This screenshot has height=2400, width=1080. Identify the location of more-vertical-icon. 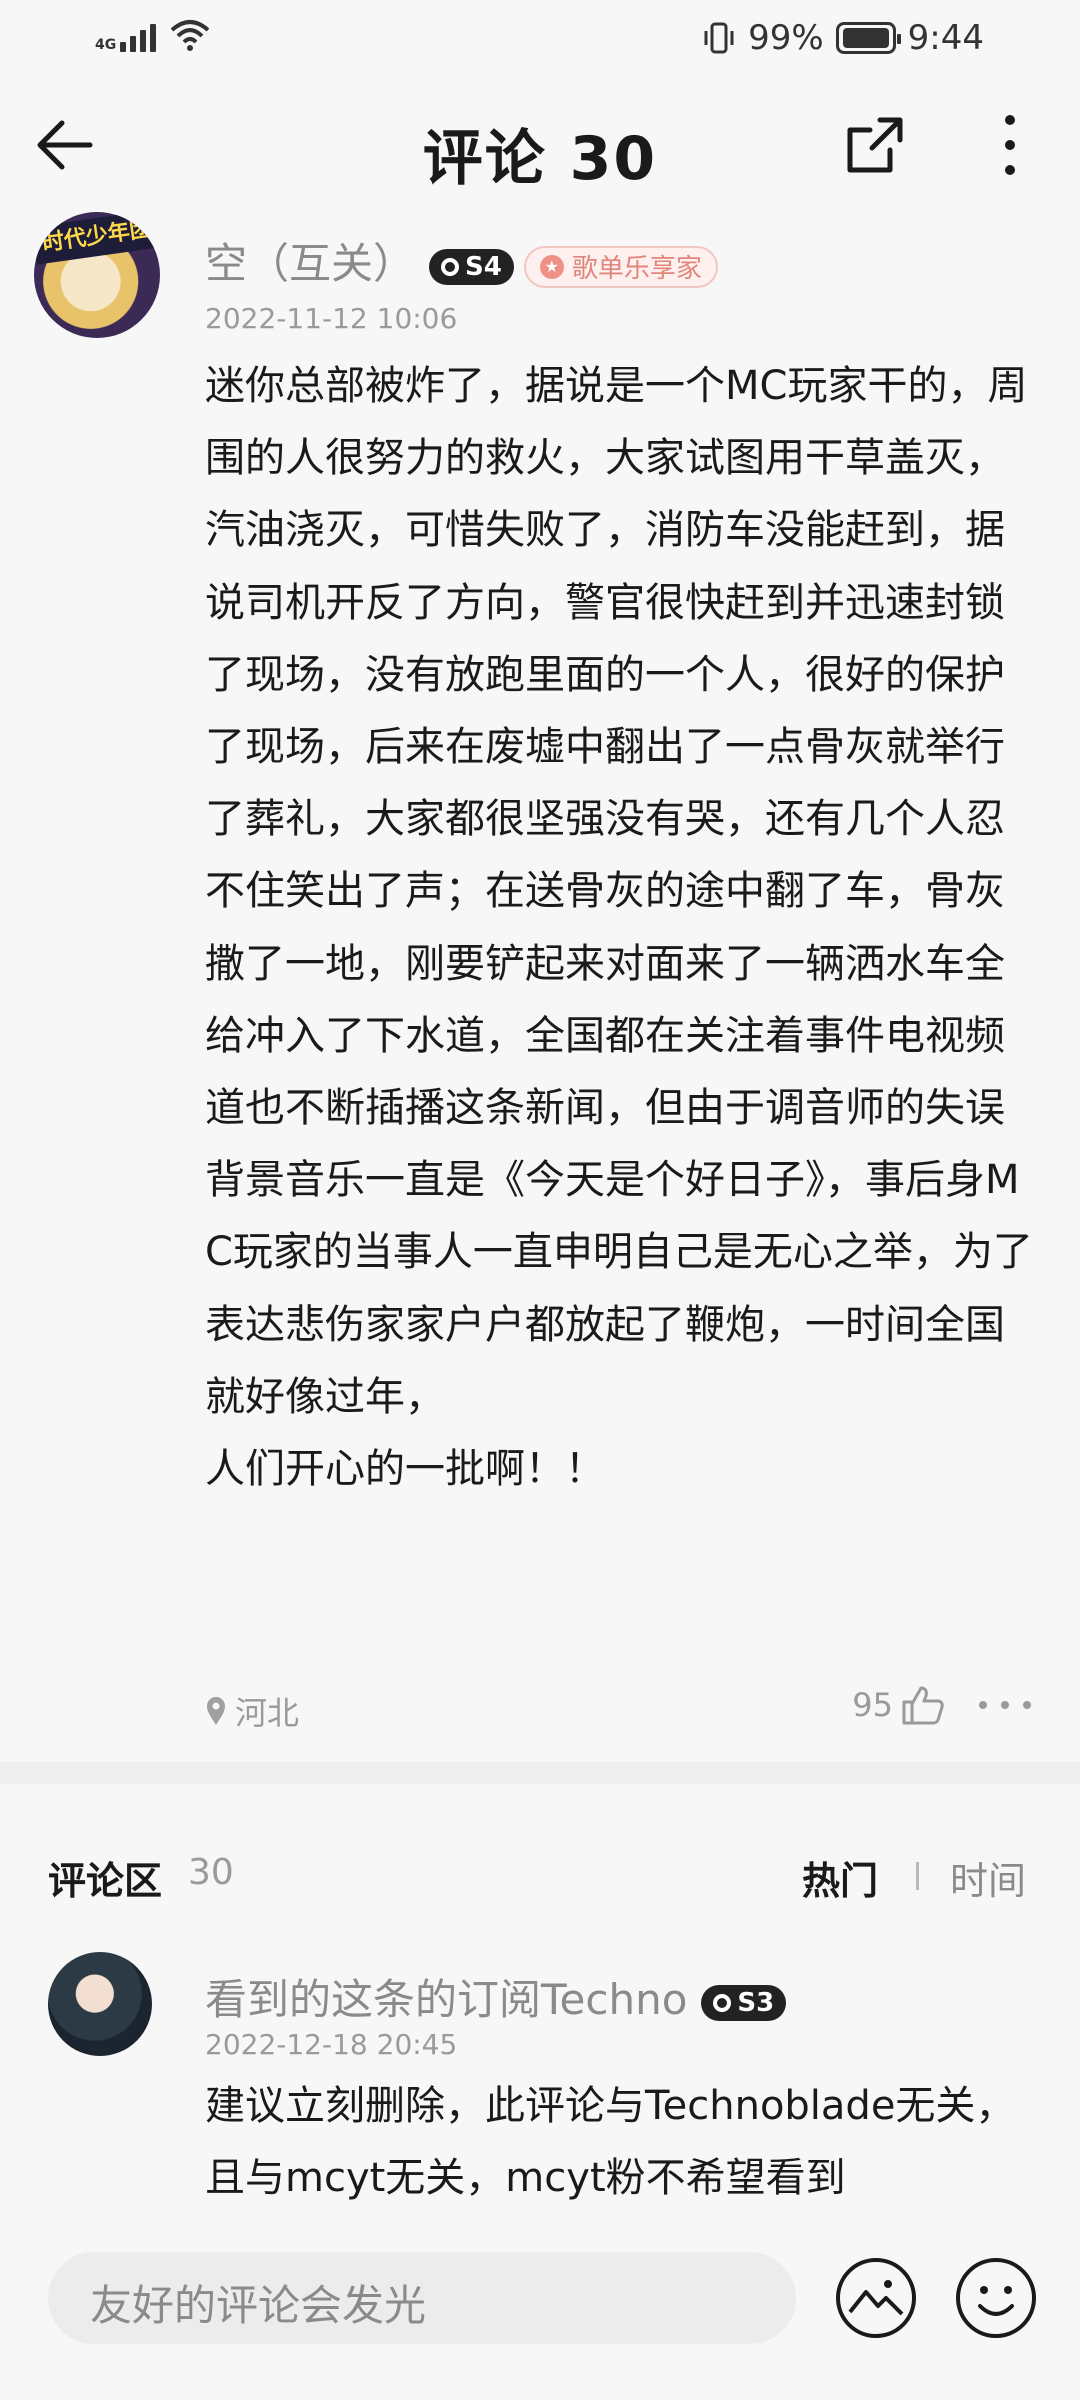
(1010, 145).